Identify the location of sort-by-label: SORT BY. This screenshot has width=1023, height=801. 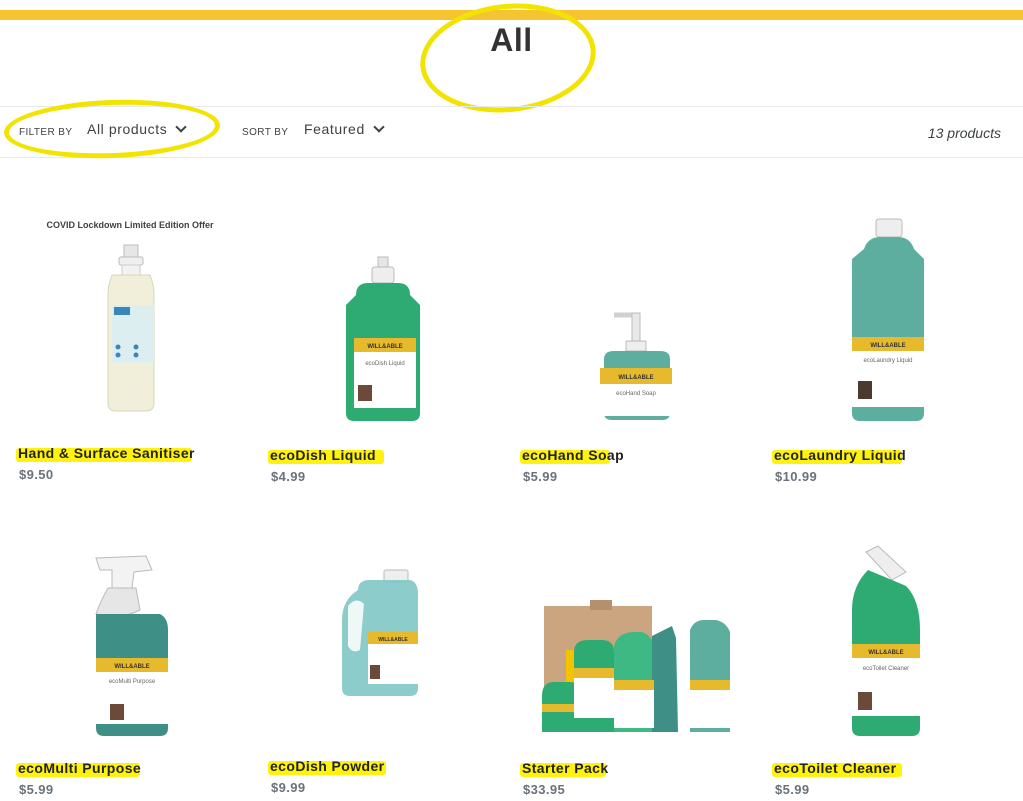
(265, 132).